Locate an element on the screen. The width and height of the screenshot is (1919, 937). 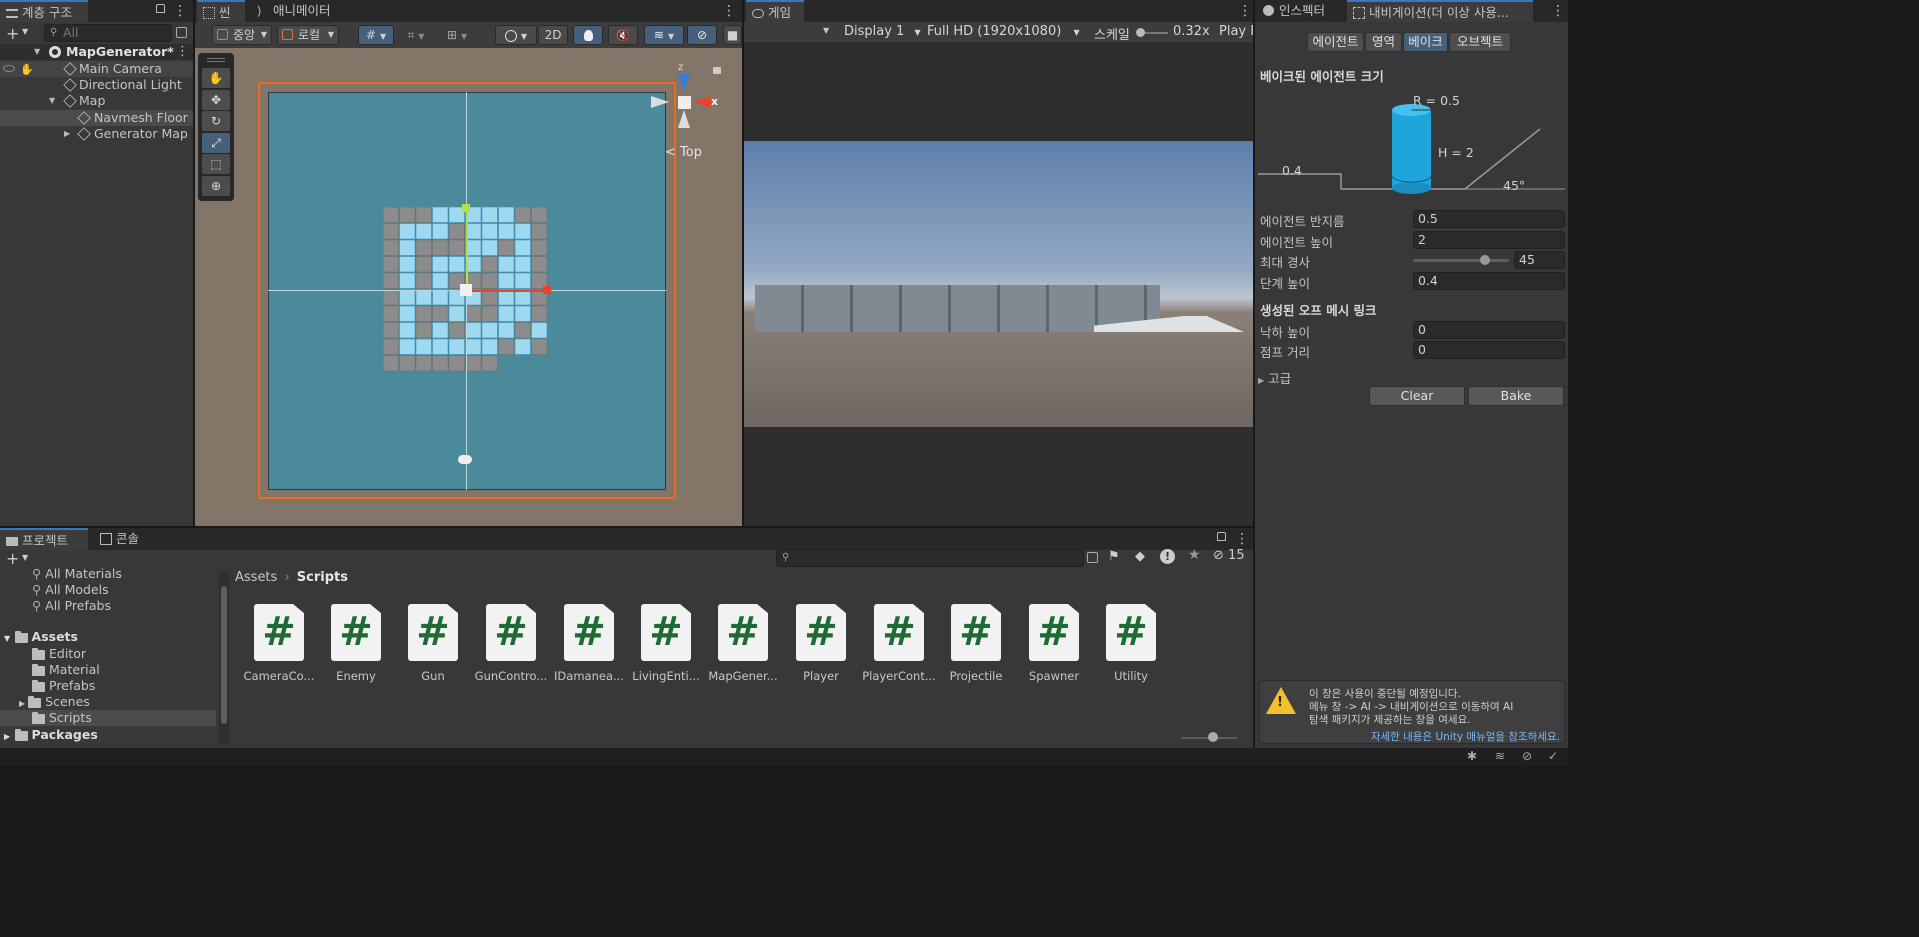
hierarchy-item-navmesh-floor: Navmesh Floor is located at coordinates (96, 118).